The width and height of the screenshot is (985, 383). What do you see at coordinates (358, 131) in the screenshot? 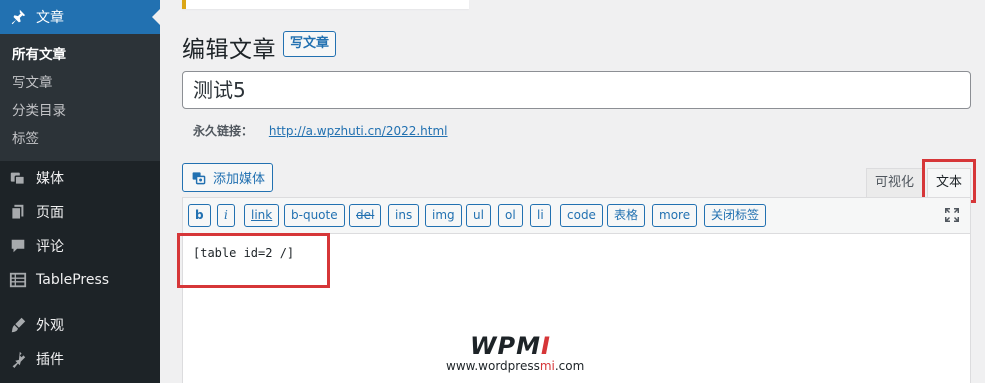
I see `permalink-url: http://a.wpzhuti.cn/2022.html` at bounding box center [358, 131].